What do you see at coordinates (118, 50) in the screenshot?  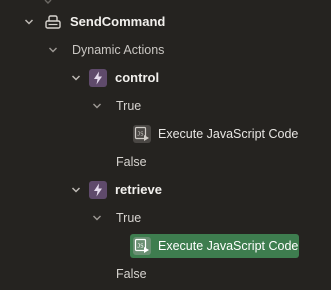 I see `group-label: Dynamic Actions` at bounding box center [118, 50].